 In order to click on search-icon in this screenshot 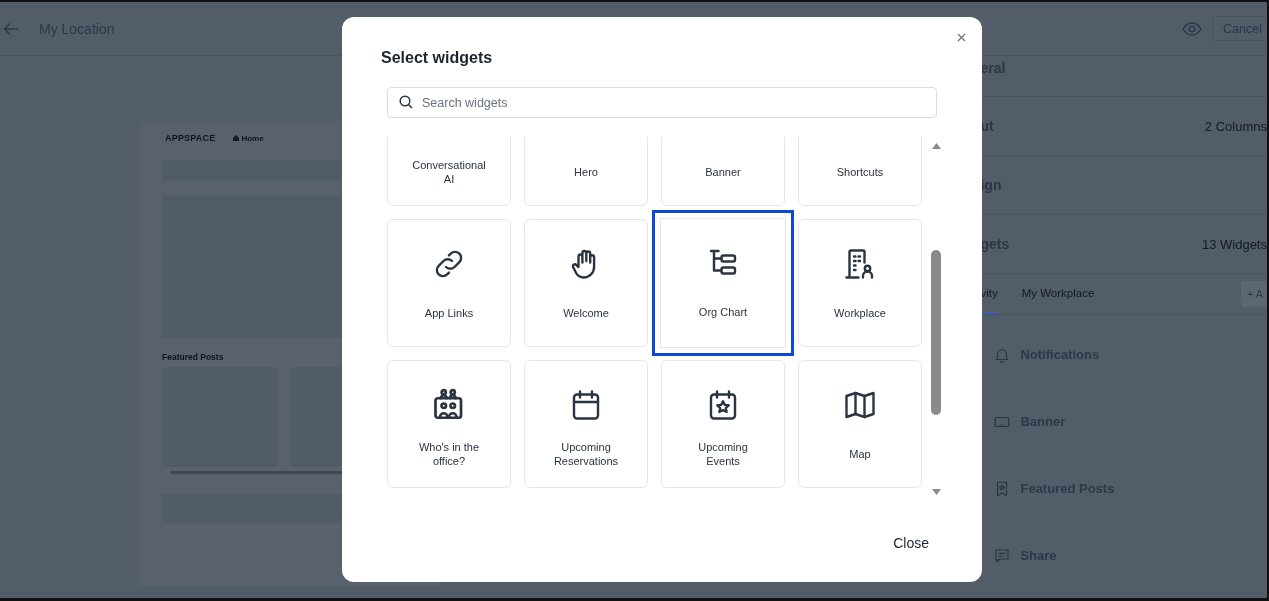, I will do `click(406, 102)`.